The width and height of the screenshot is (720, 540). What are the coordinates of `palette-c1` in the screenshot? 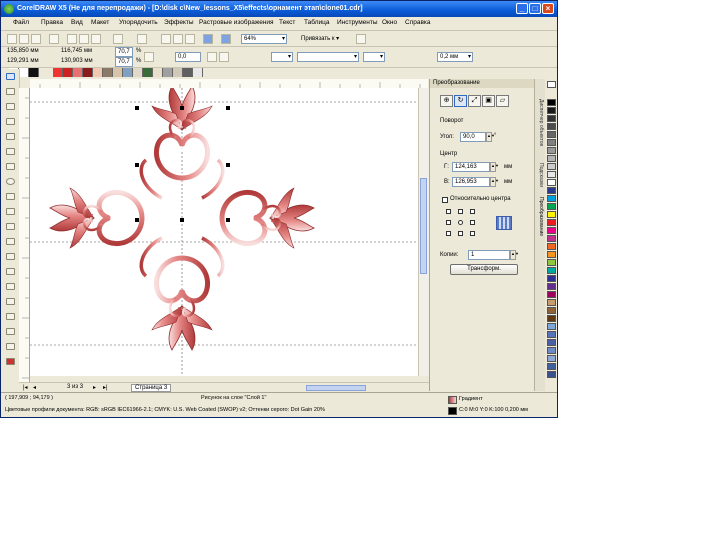 It's located at (551, 110).